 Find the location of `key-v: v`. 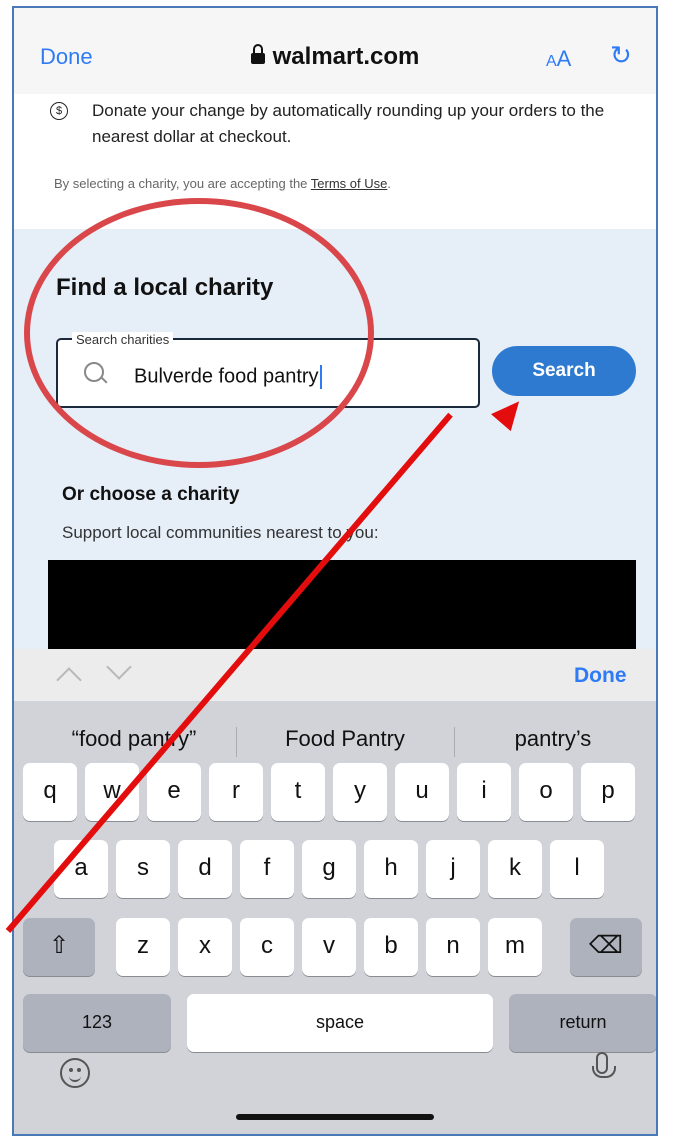

key-v: v is located at coordinates (329, 947).